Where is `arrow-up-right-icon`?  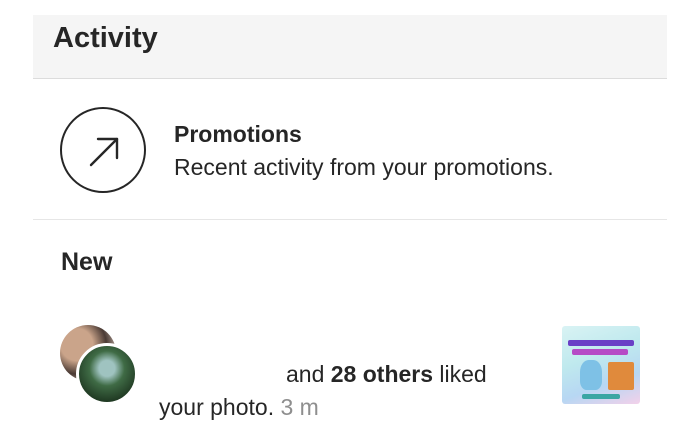 arrow-up-right-icon is located at coordinates (103, 150).